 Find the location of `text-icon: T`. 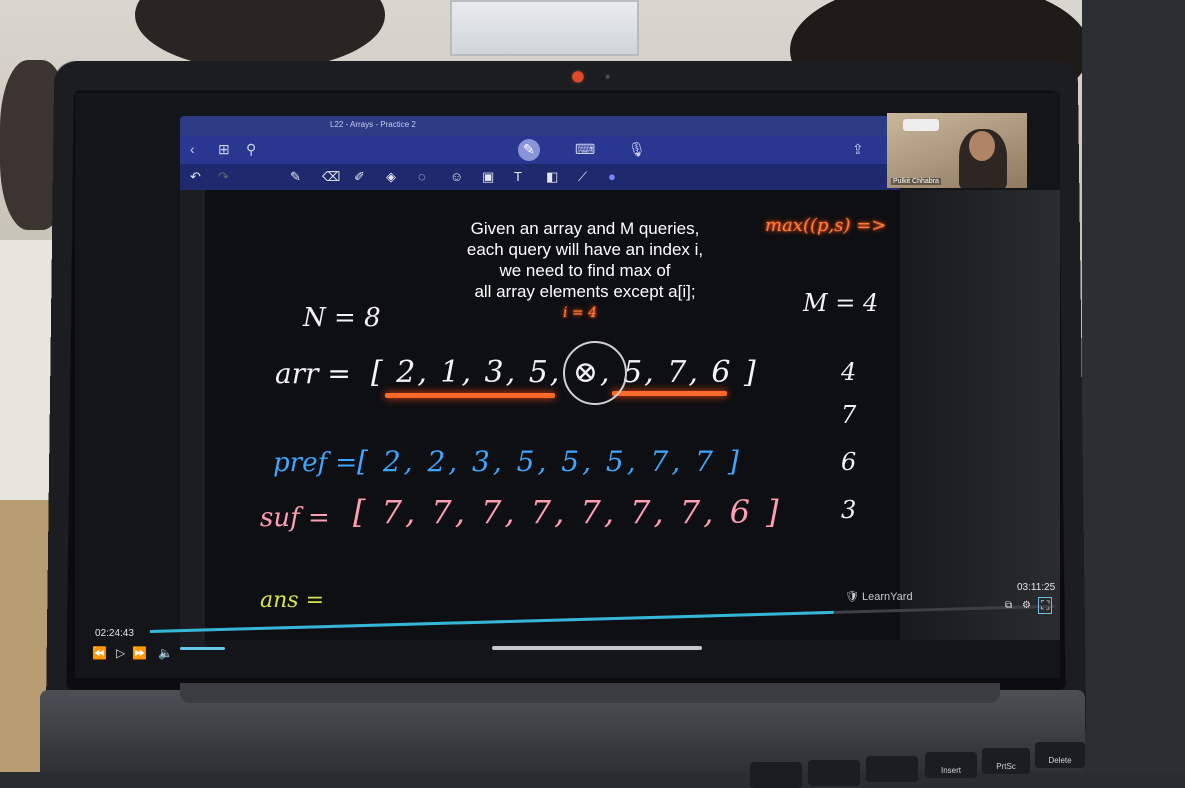

text-icon: T is located at coordinates (518, 176).